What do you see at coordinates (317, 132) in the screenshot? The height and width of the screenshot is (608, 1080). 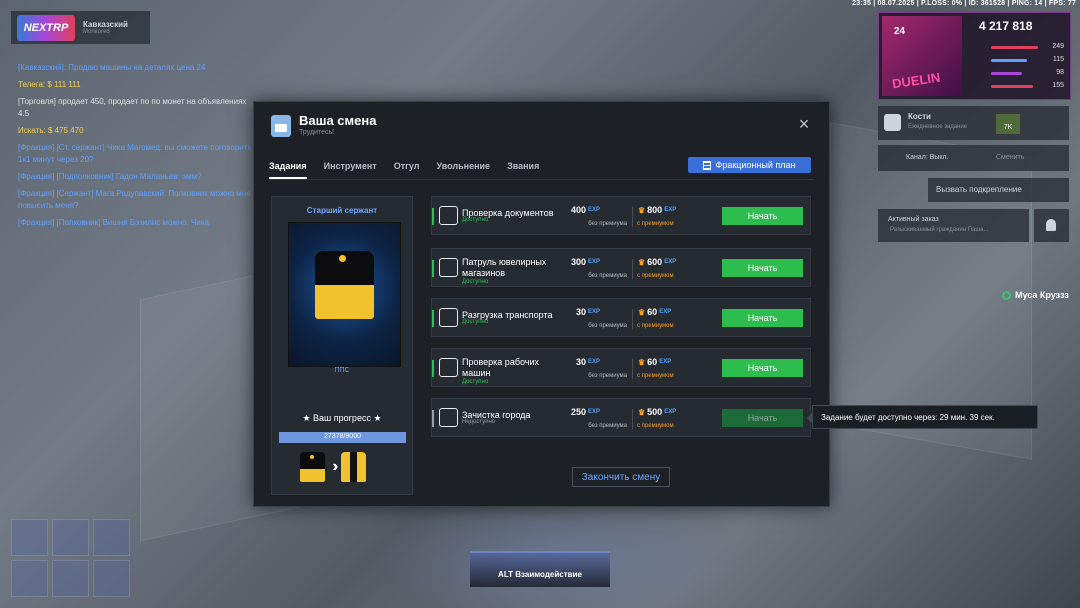 I see `modal-subtitle: Трудитесь!` at bounding box center [317, 132].